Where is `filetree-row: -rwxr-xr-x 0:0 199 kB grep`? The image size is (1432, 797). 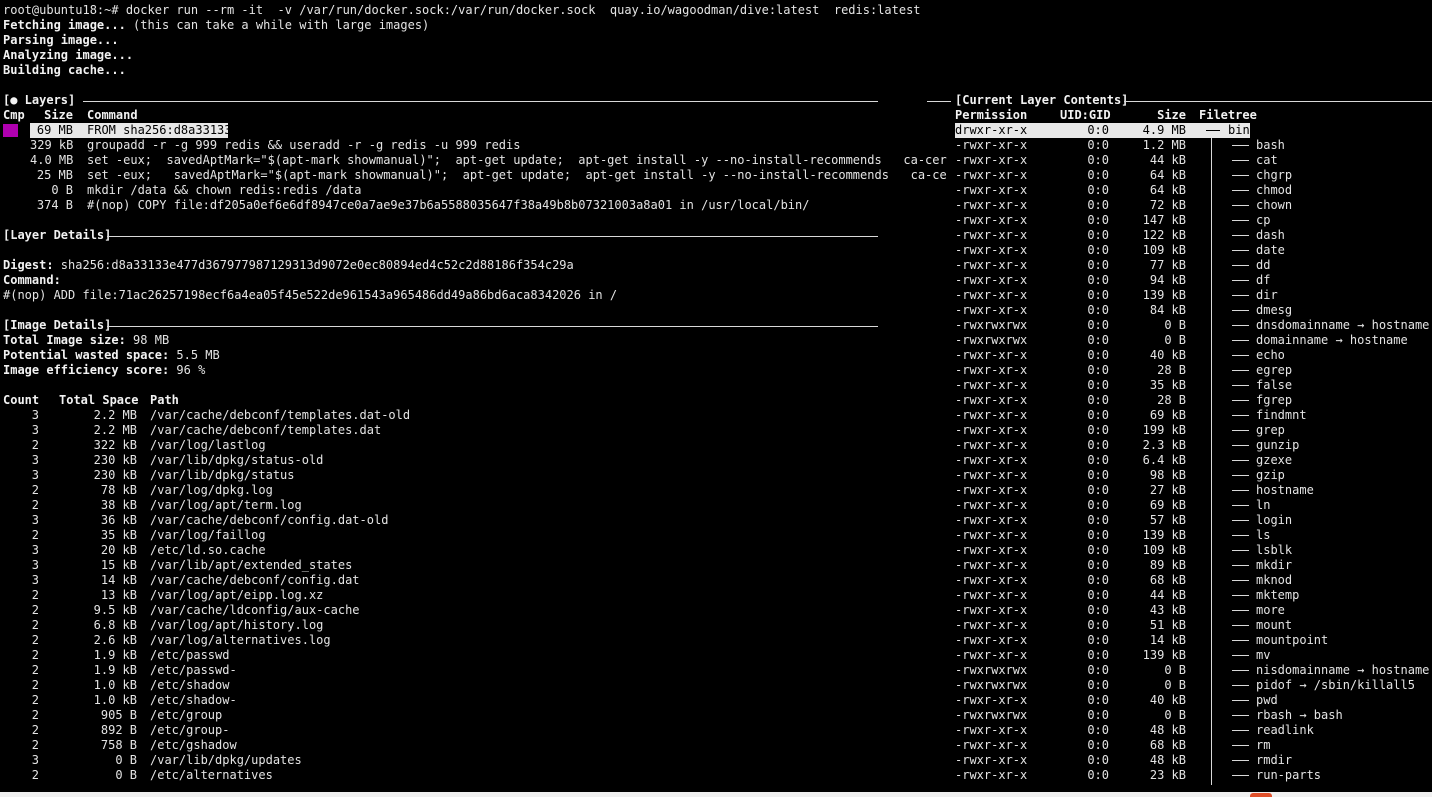 filetree-row: -rwxr-xr-x 0:0 199 kB grep is located at coordinates (1193, 430).